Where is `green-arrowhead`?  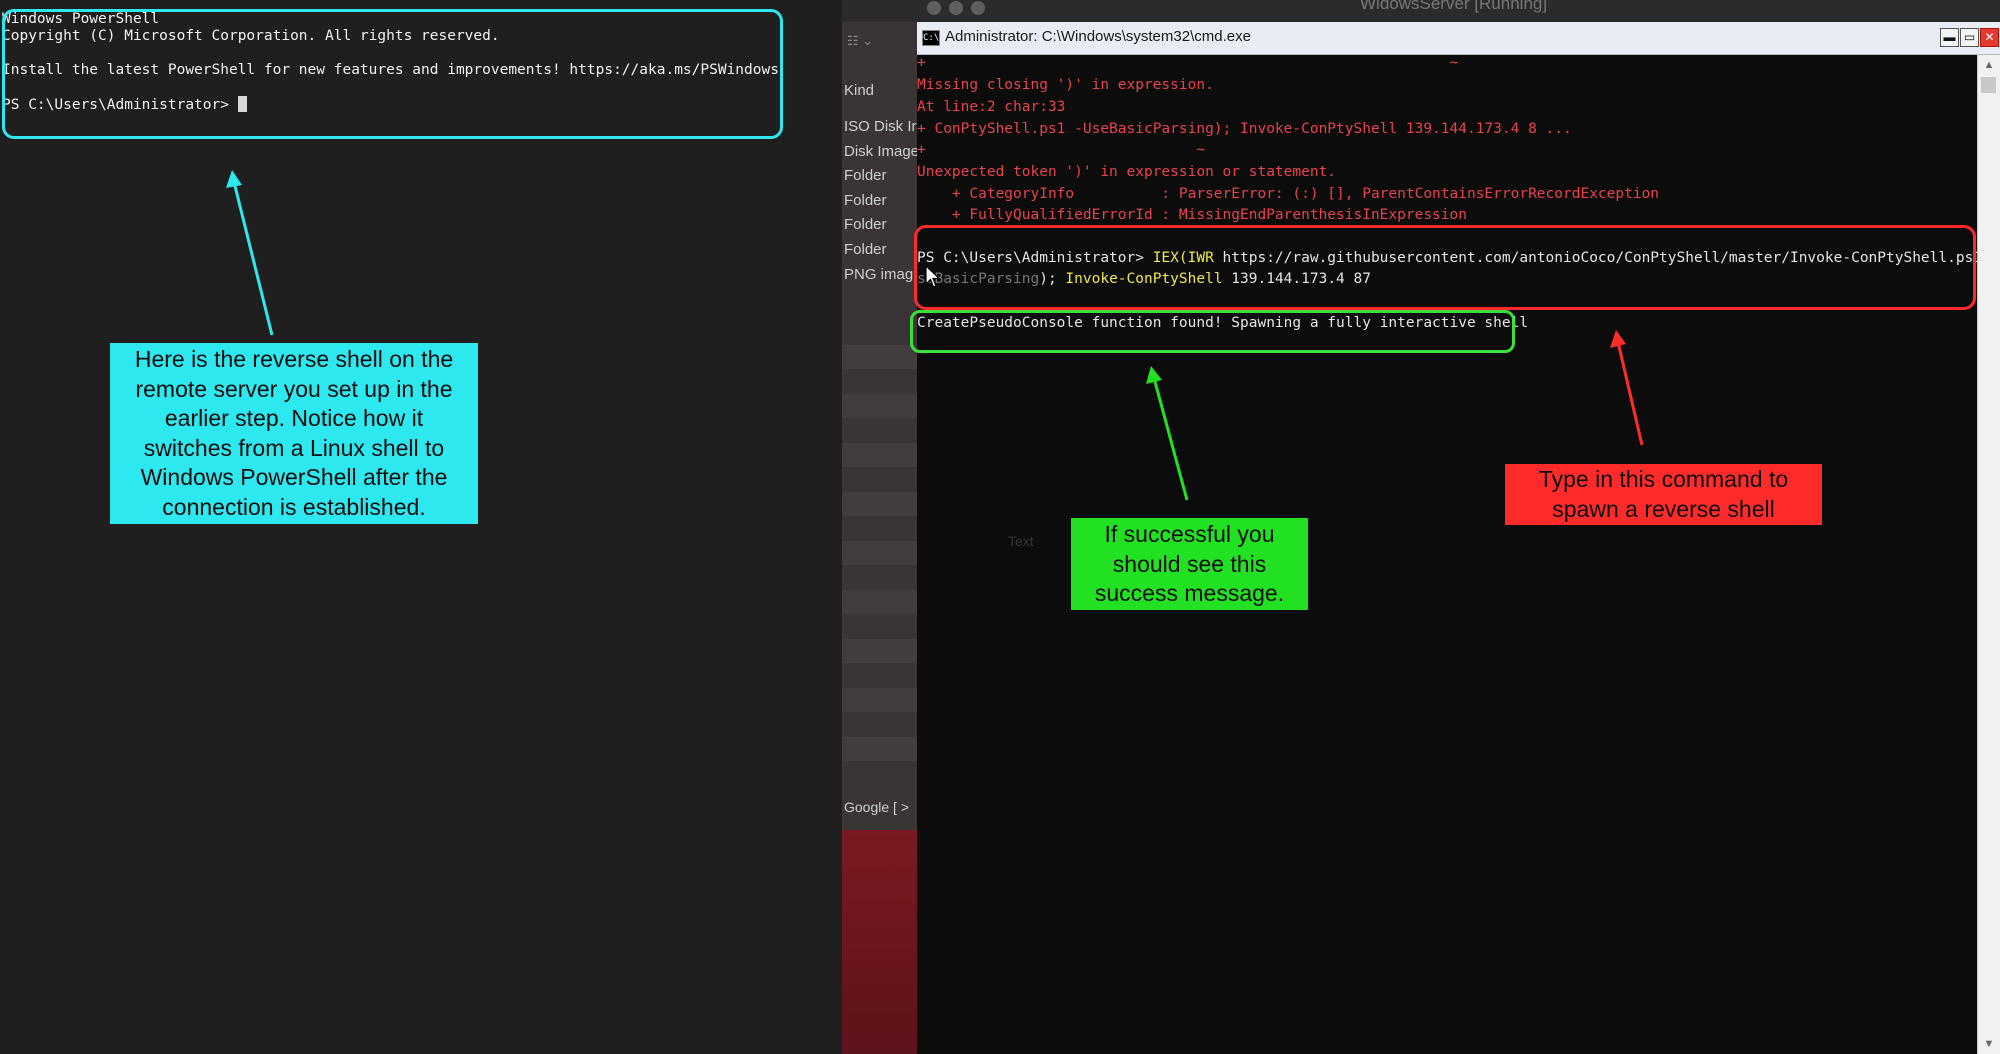
green-arrowhead is located at coordinates (1154, 375).